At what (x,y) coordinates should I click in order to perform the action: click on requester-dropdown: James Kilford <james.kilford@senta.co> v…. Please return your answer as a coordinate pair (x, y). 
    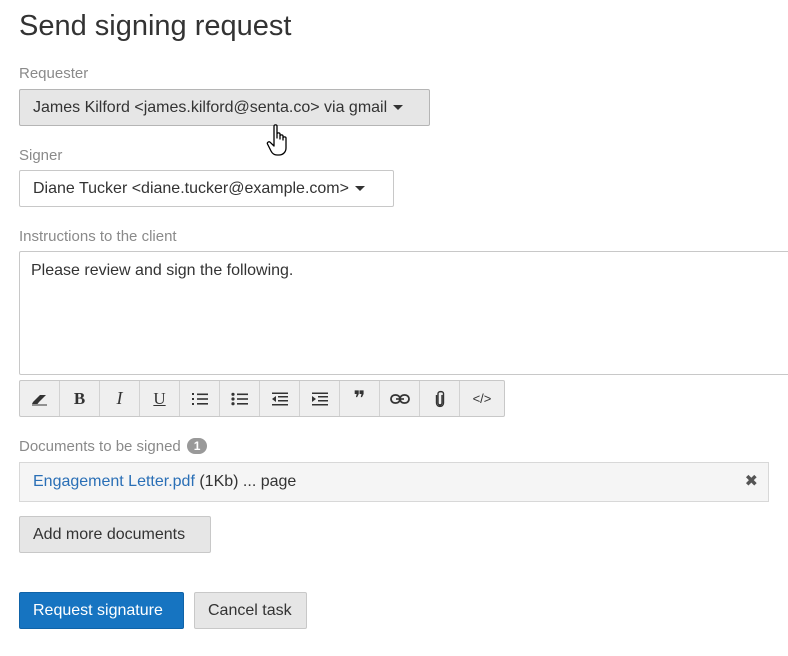
    Looking at the image, I should click on (224, 107).